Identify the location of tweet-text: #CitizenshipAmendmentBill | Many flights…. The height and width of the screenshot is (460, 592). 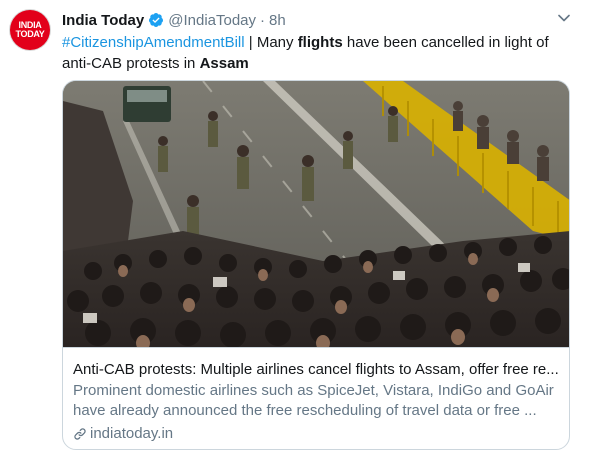
(317, 53).